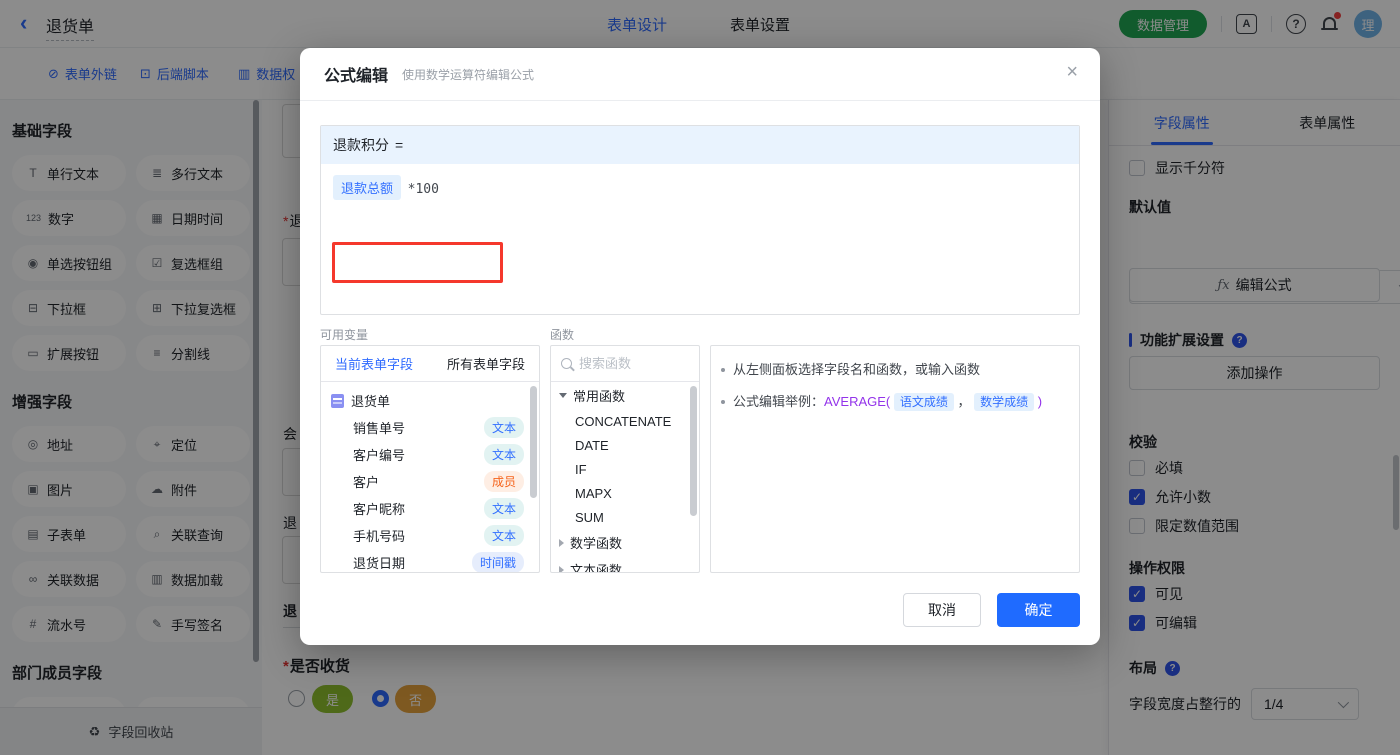  I want to click on red-annotation-box, so click(417, 262).